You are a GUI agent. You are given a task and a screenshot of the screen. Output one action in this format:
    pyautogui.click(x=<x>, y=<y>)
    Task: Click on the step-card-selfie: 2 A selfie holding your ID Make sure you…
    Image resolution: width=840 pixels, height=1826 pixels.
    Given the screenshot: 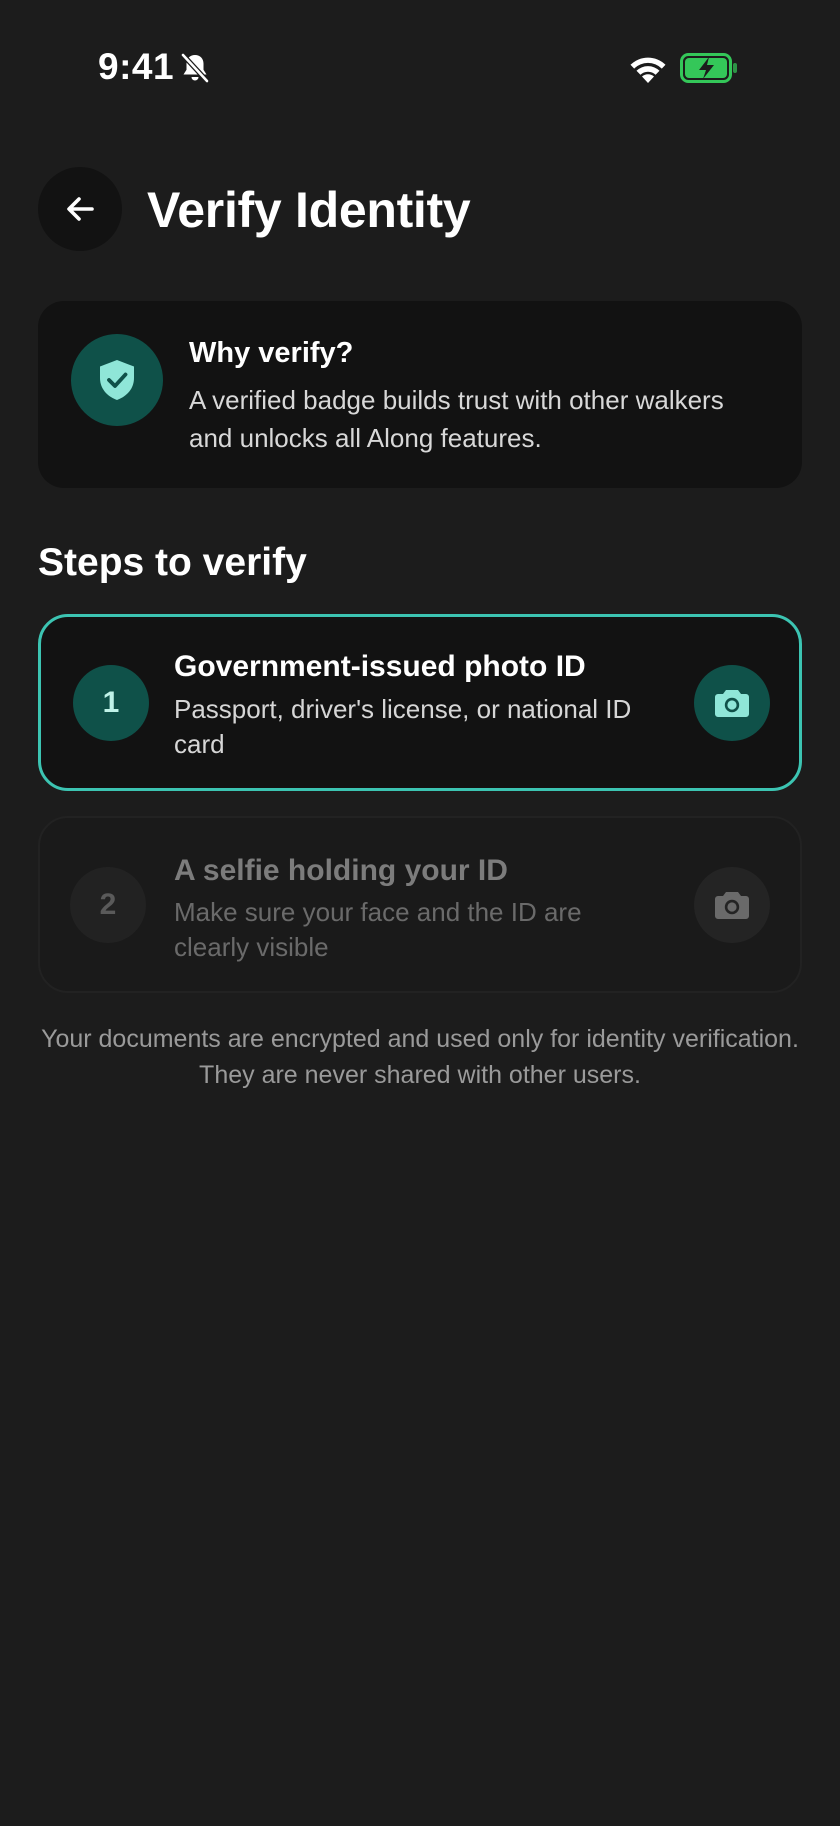 What is the action you would take?
    pyautogui.click(x=420, y=904)
    